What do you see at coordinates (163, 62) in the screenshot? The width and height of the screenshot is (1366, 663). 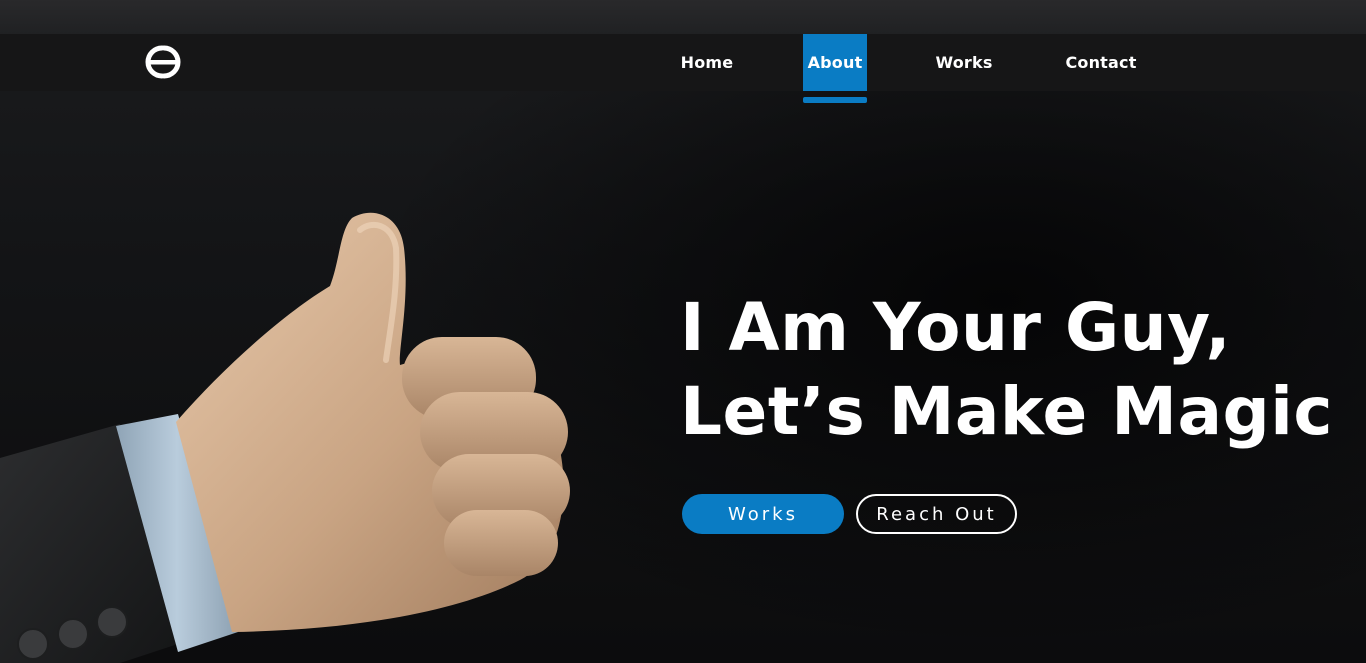 I see `logo-icon` at bounding box center [163, 62].